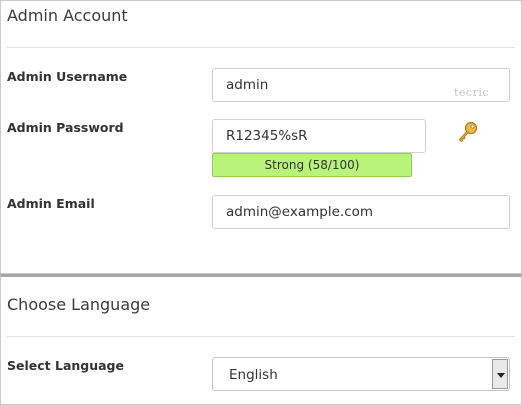 The width and height of the screenshot is (522, 405). I want to click on choose-language-title: Choose Language, so click(79, 304).